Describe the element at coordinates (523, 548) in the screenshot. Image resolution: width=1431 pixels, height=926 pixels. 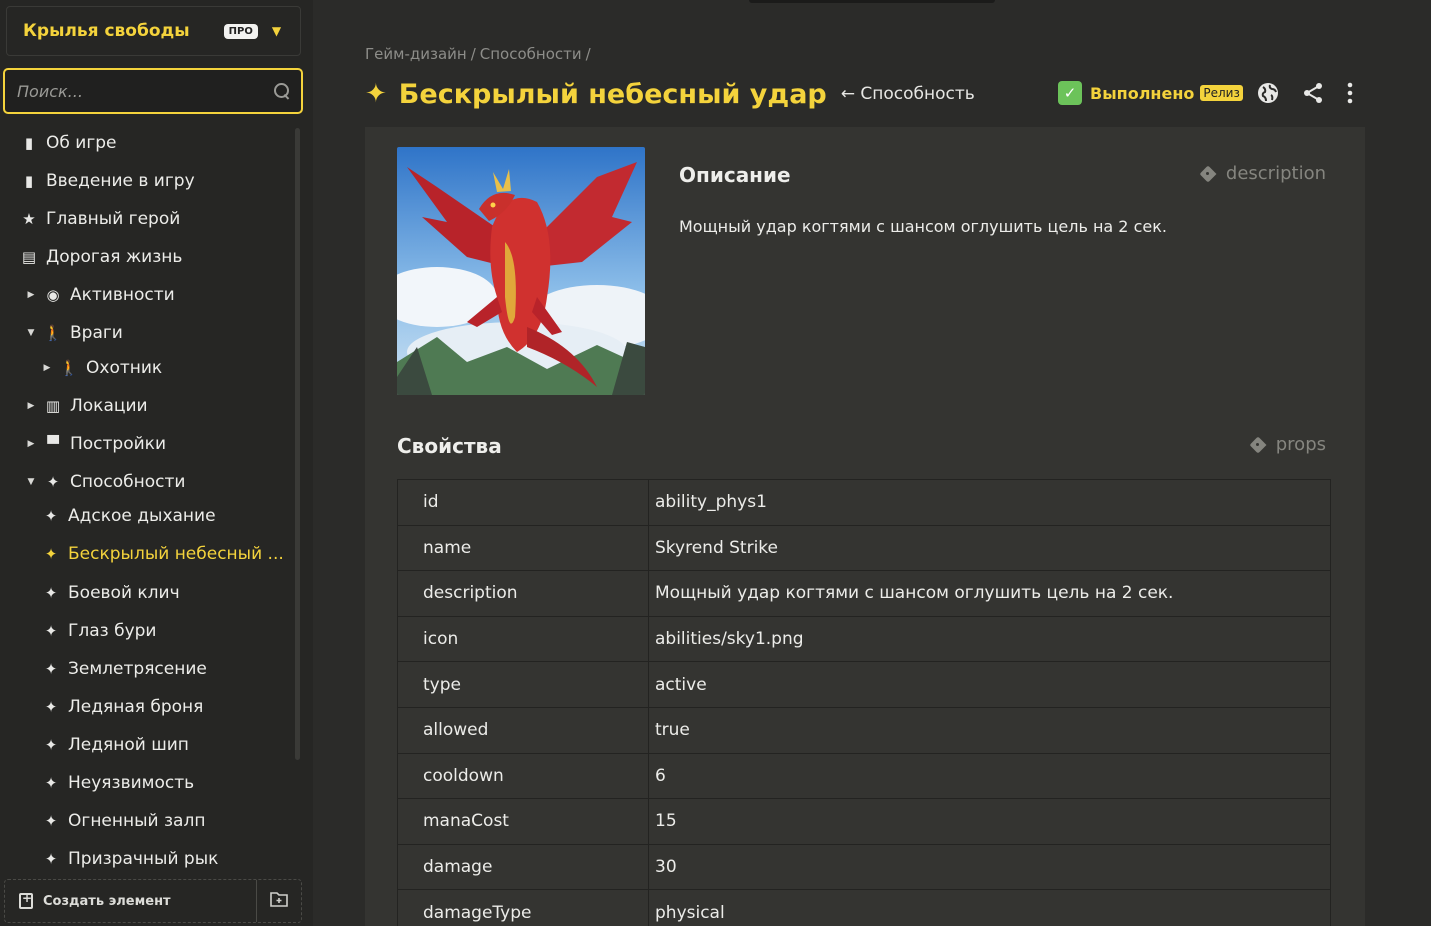
I see `property-key: name` at that location.